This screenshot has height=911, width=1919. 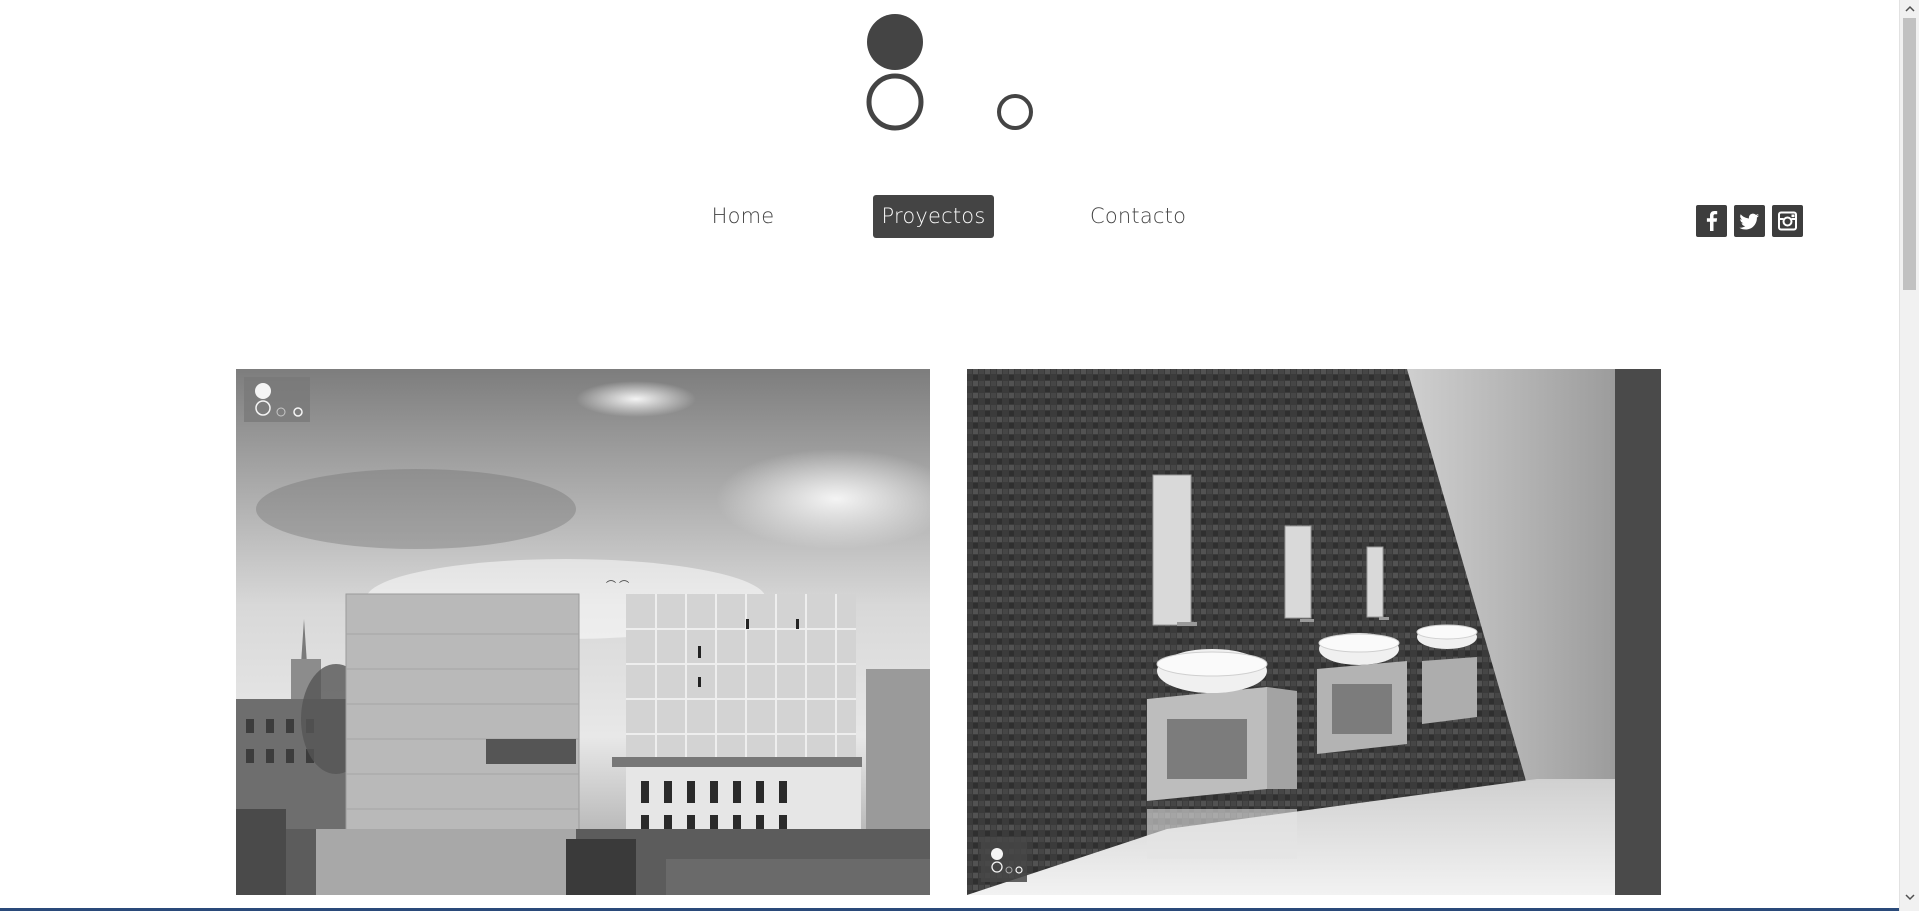 I want to click on facebook-button, so click(x=1711, y=221).